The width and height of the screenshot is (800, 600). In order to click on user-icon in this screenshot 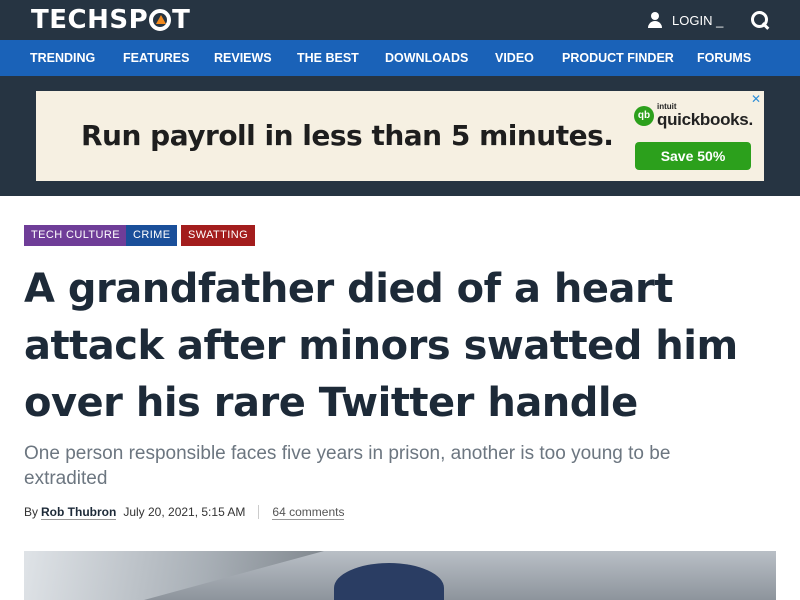, I will do `click(655, 20)`.